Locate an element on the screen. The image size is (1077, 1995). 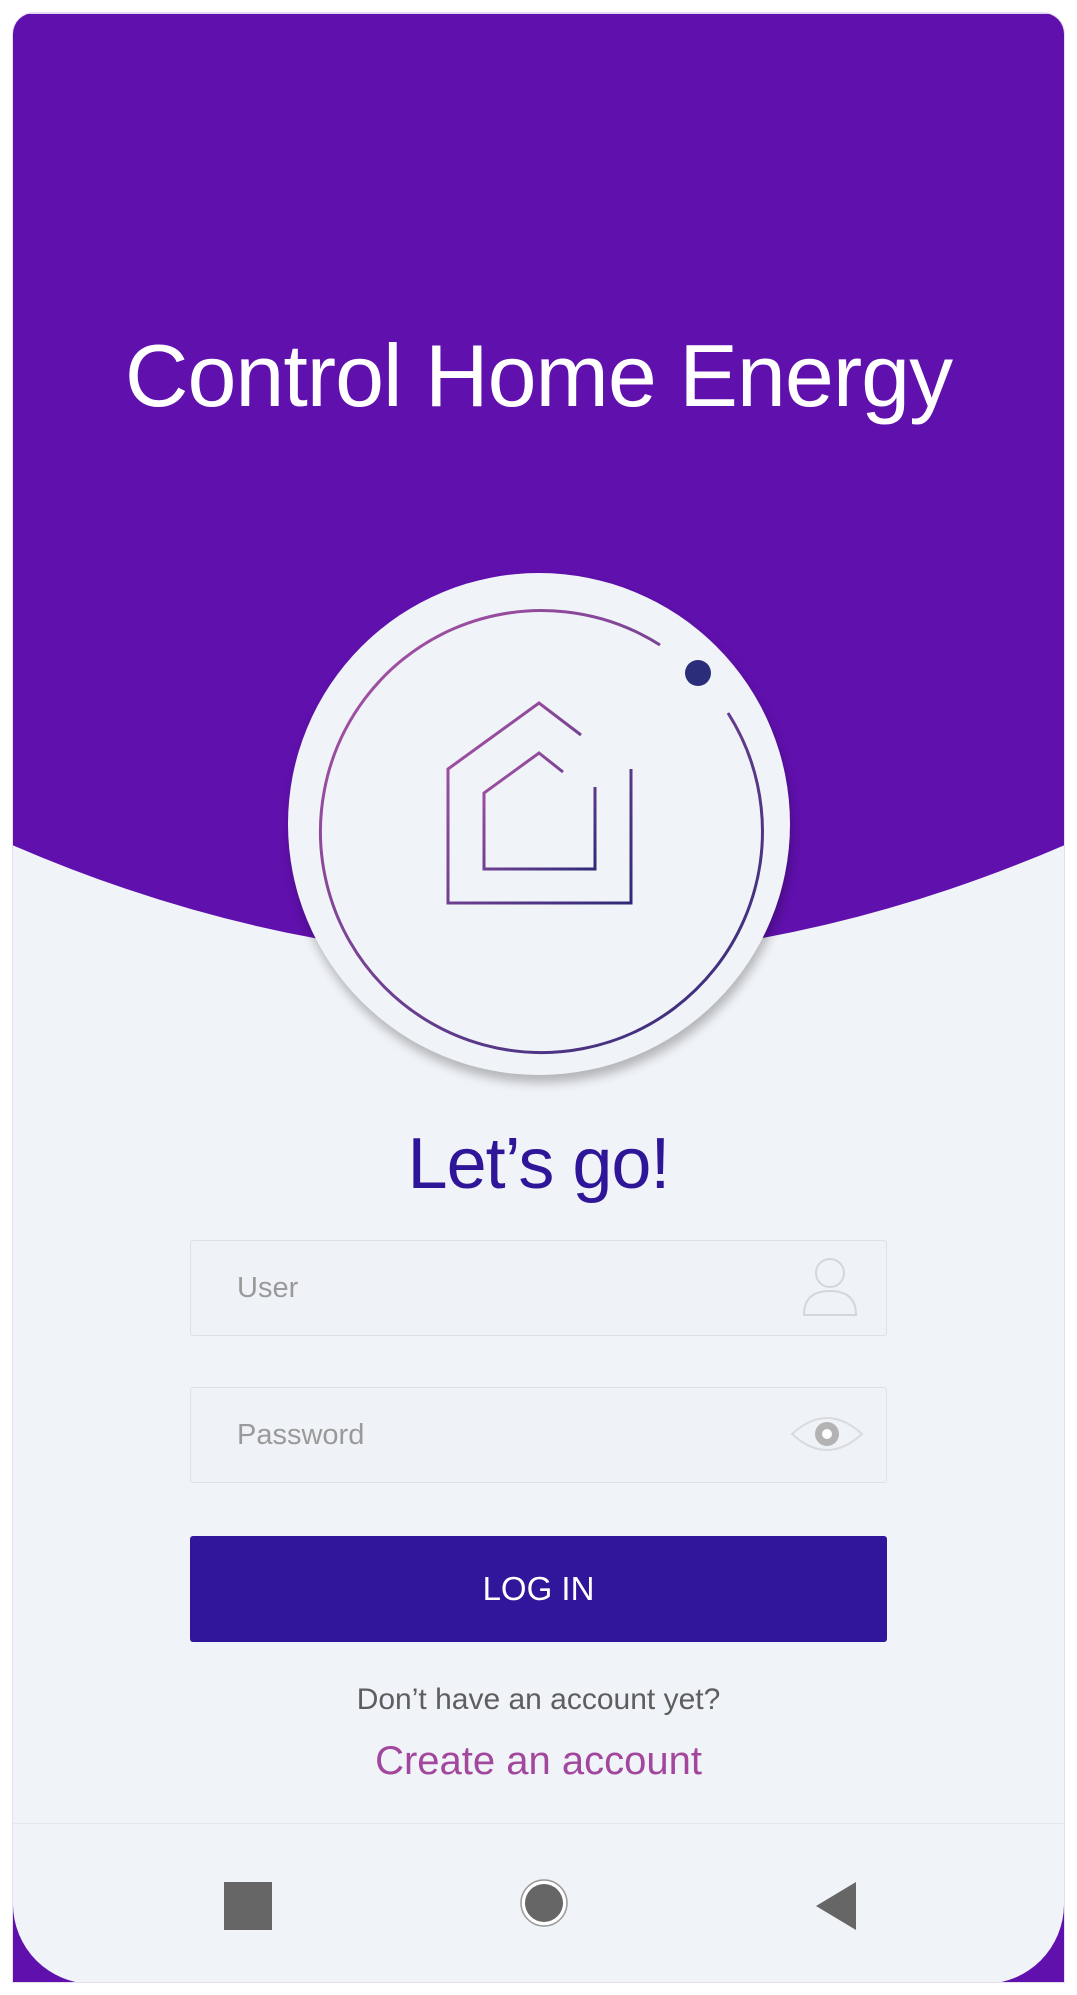
app-logo is located at coordinates (539, 824).